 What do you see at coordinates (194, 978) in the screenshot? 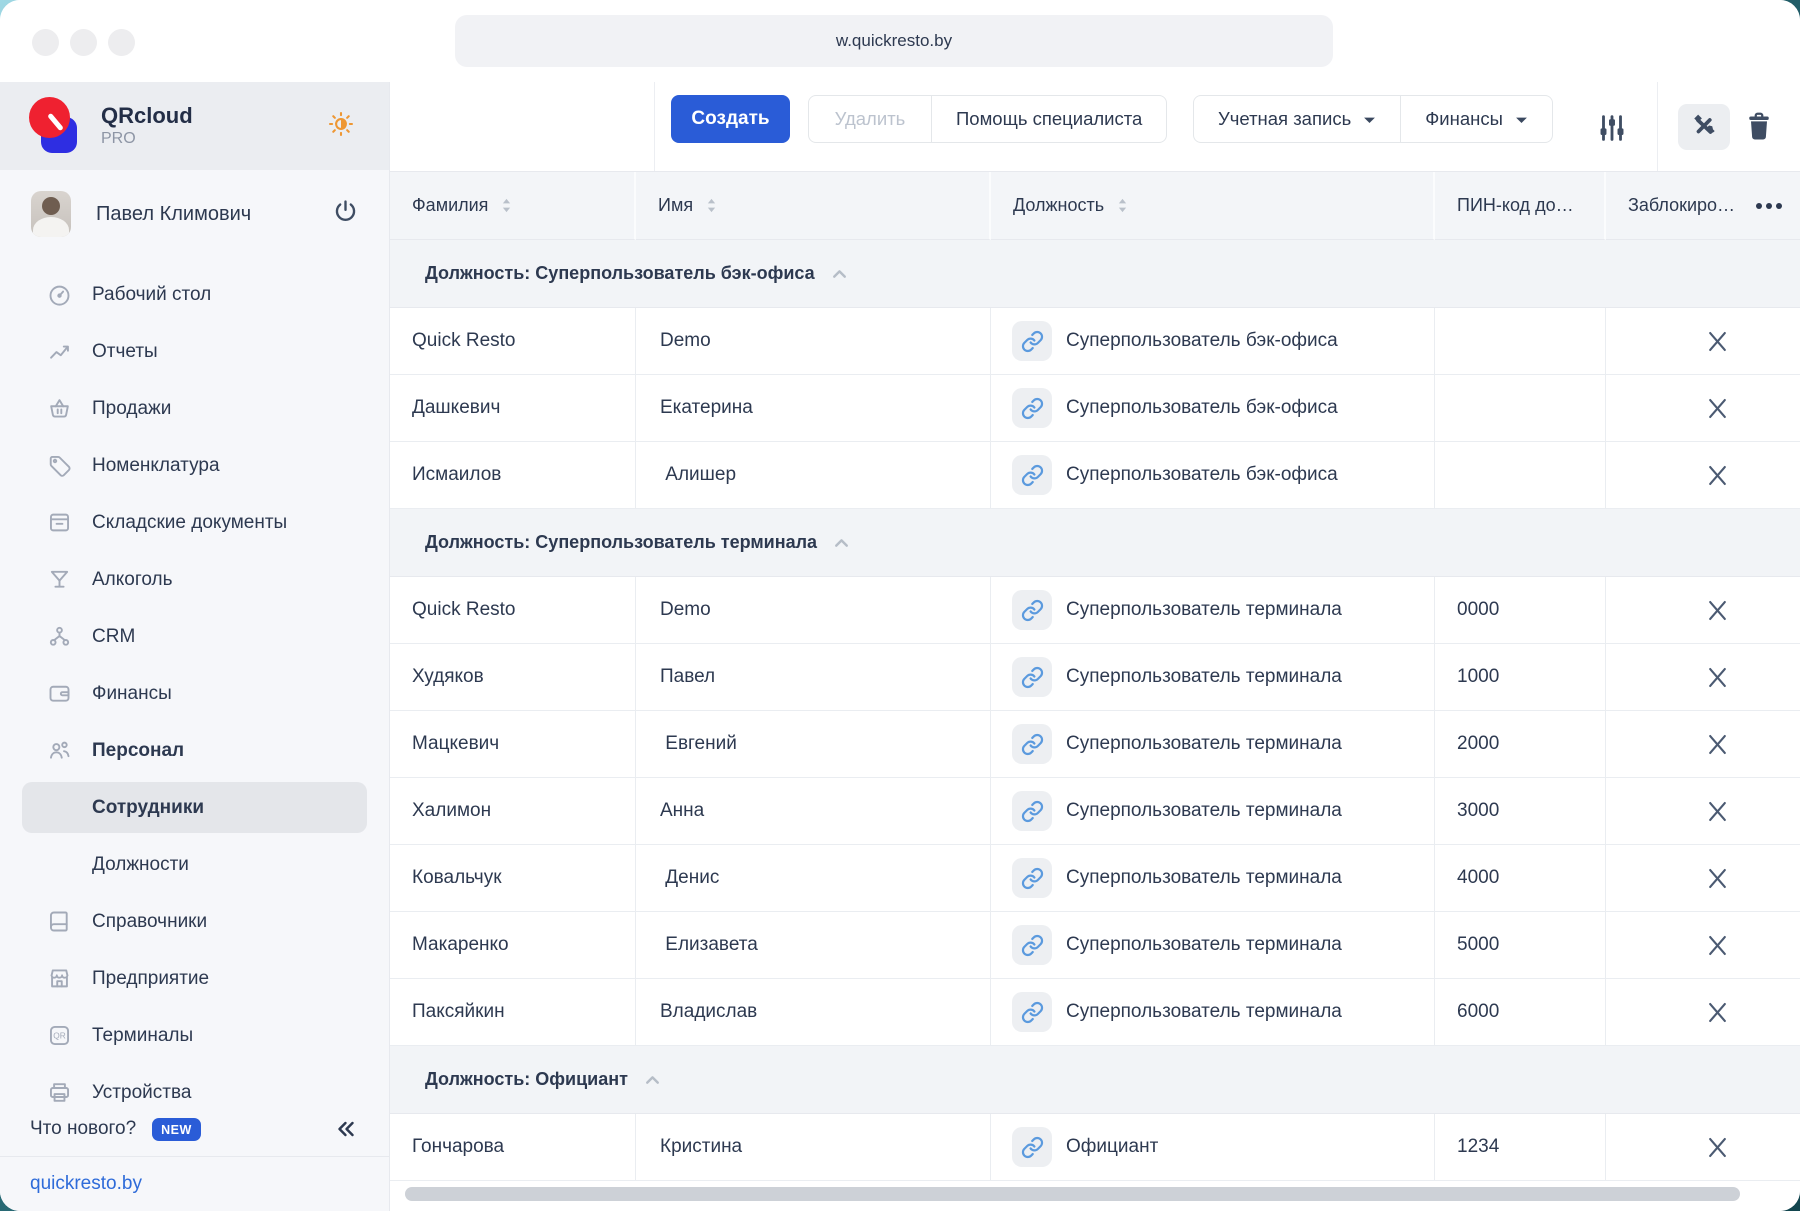
I see `sidebar-item-enterprise: Предприятие` at bounding box center [194, 978].